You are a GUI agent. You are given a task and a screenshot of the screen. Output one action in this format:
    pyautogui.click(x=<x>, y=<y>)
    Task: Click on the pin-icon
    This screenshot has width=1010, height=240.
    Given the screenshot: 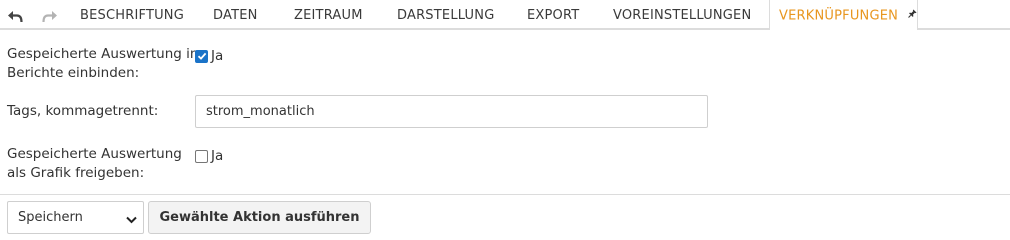 What is the action you would take?
    pyautogui.click(x=912, y=15)
    